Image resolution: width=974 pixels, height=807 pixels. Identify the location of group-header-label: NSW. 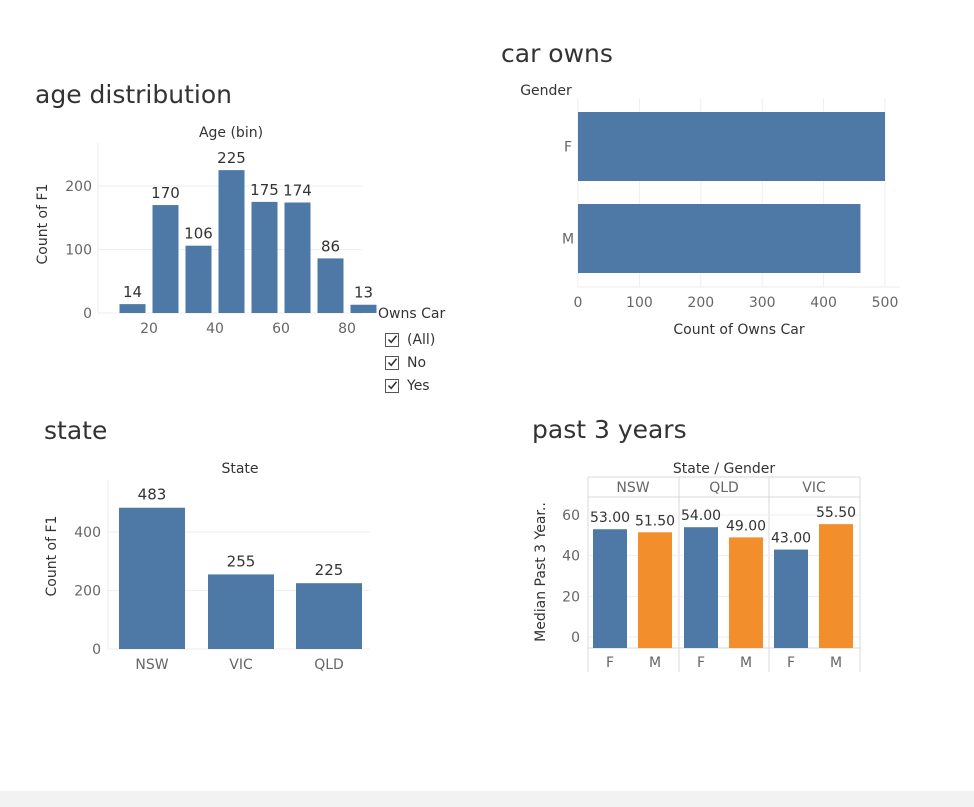
(632, 488).